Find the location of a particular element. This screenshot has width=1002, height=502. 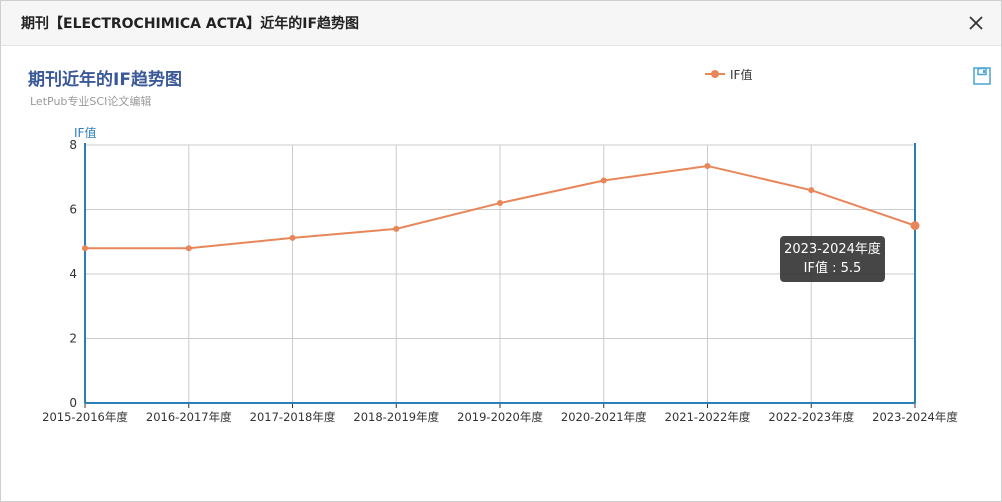

tooltip-category: 2023-2024年度 is located at coordinates (832, 249).